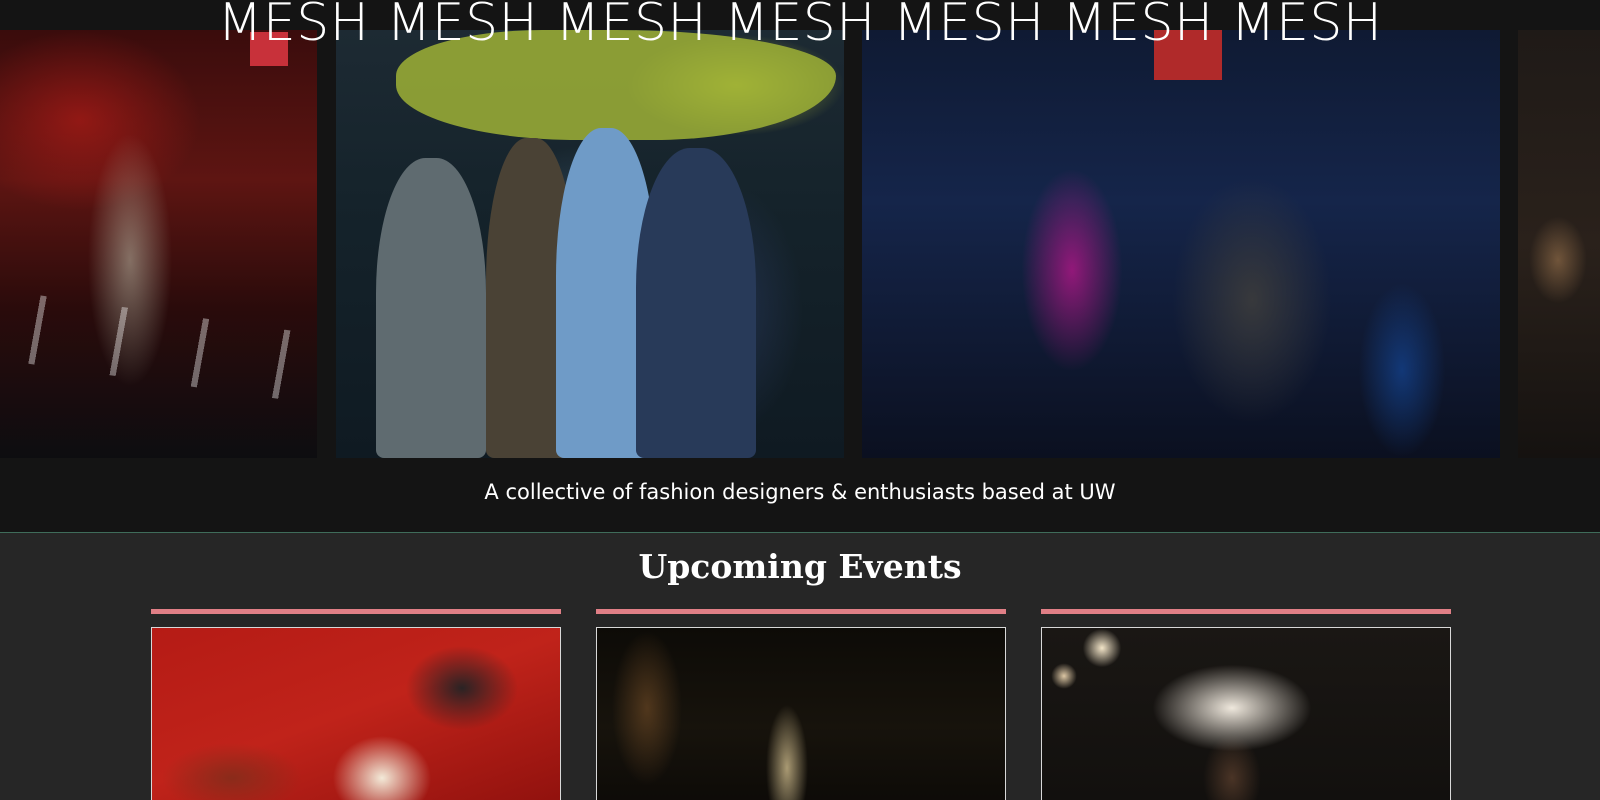 This screenshot has height=800, width=1600. I want to click on section-heading: Upcoming Events, so click(800, 566).